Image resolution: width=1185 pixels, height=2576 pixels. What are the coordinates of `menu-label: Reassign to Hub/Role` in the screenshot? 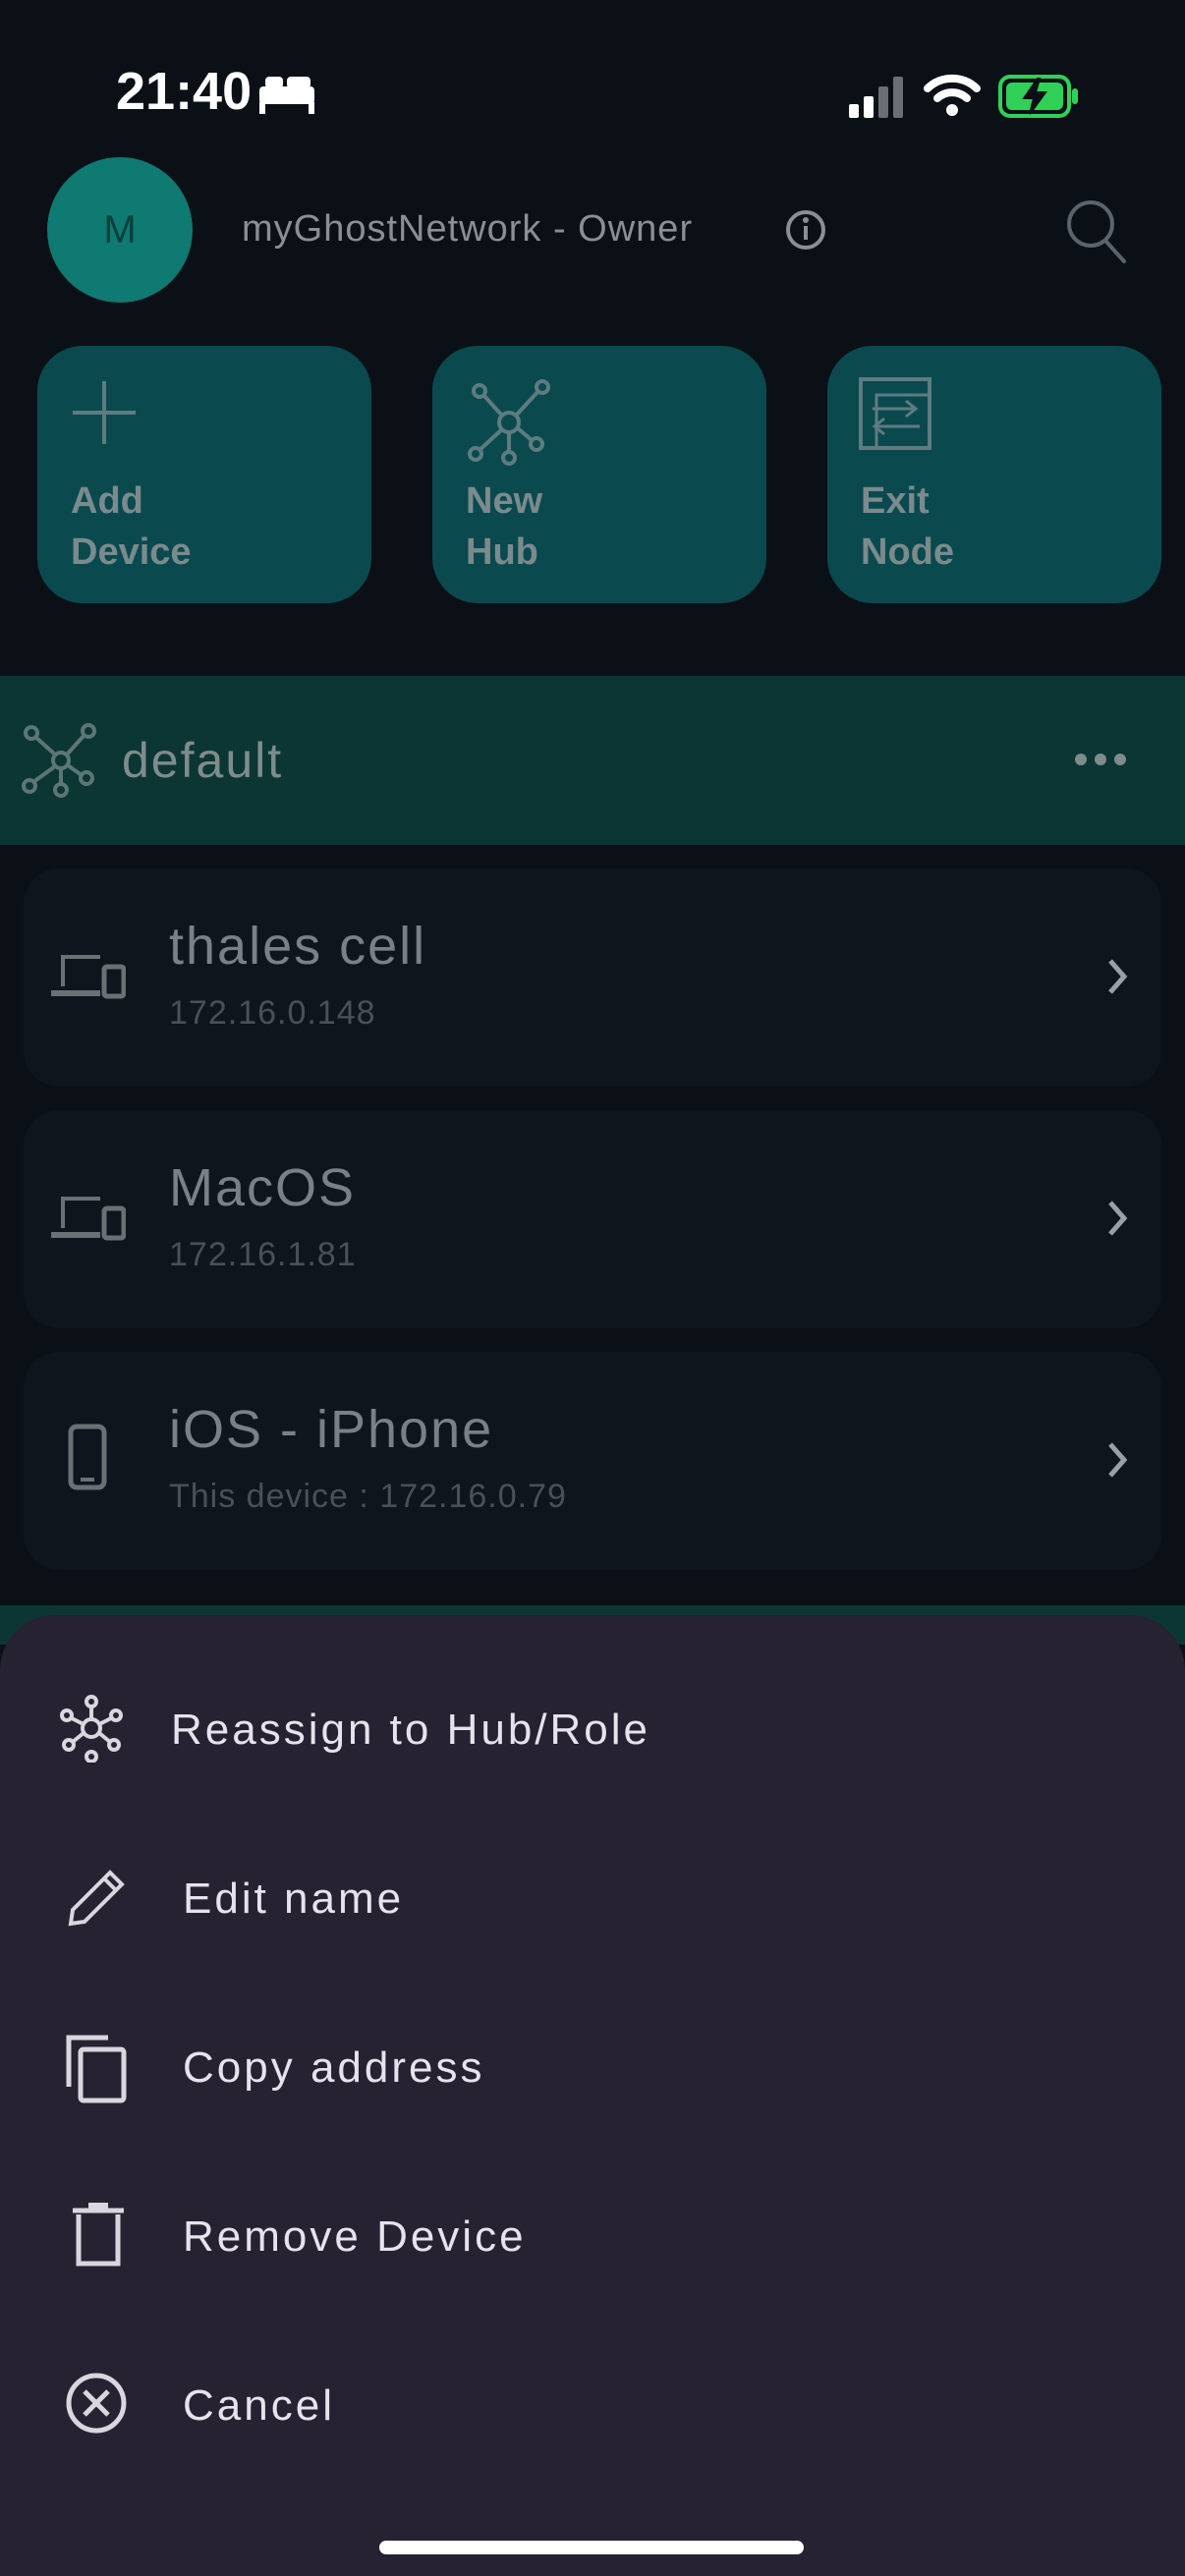 It's located at (411, 1730).